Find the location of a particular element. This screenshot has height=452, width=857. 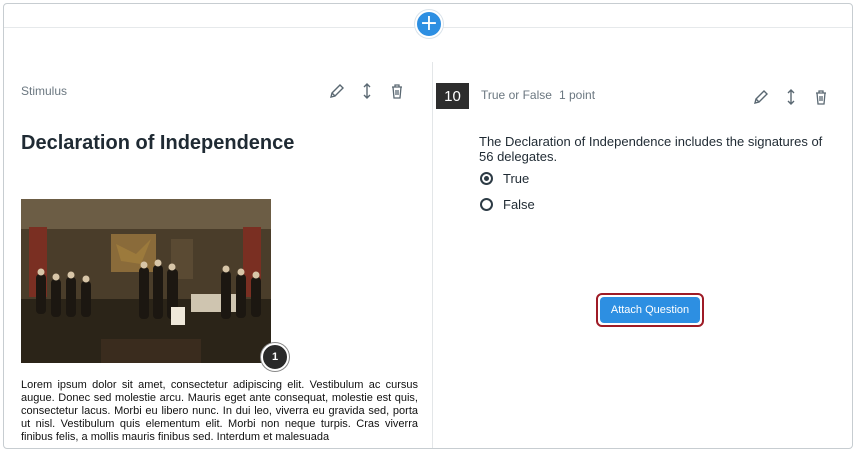

step-number-badge: 1 is located at coordinates (275, 357).